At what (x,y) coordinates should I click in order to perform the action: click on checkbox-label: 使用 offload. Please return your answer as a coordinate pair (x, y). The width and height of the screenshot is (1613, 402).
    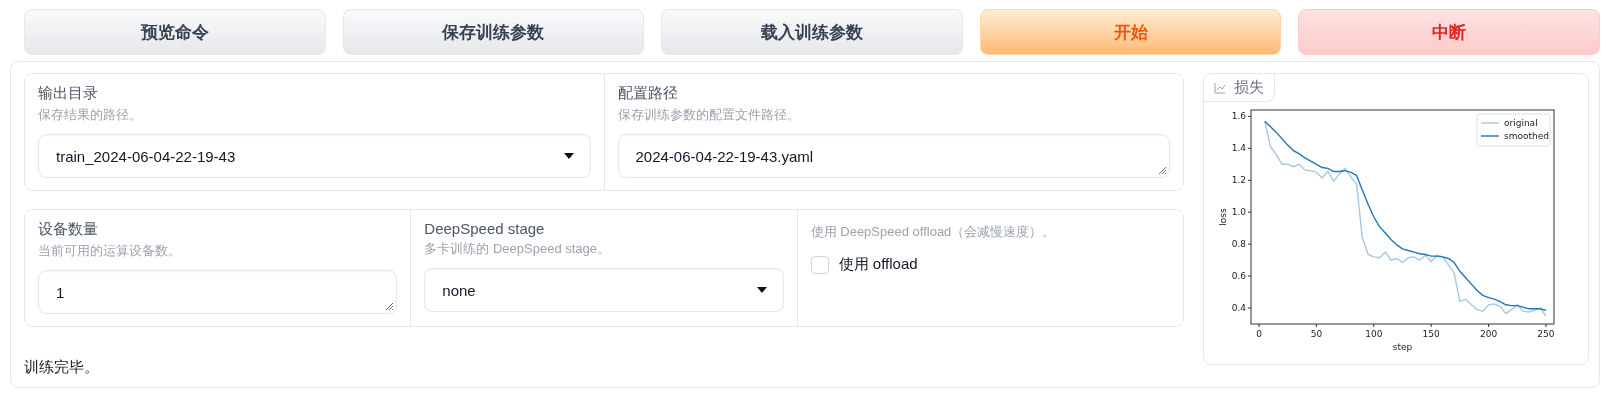
    Looking at the image, I should click on (878, 264).